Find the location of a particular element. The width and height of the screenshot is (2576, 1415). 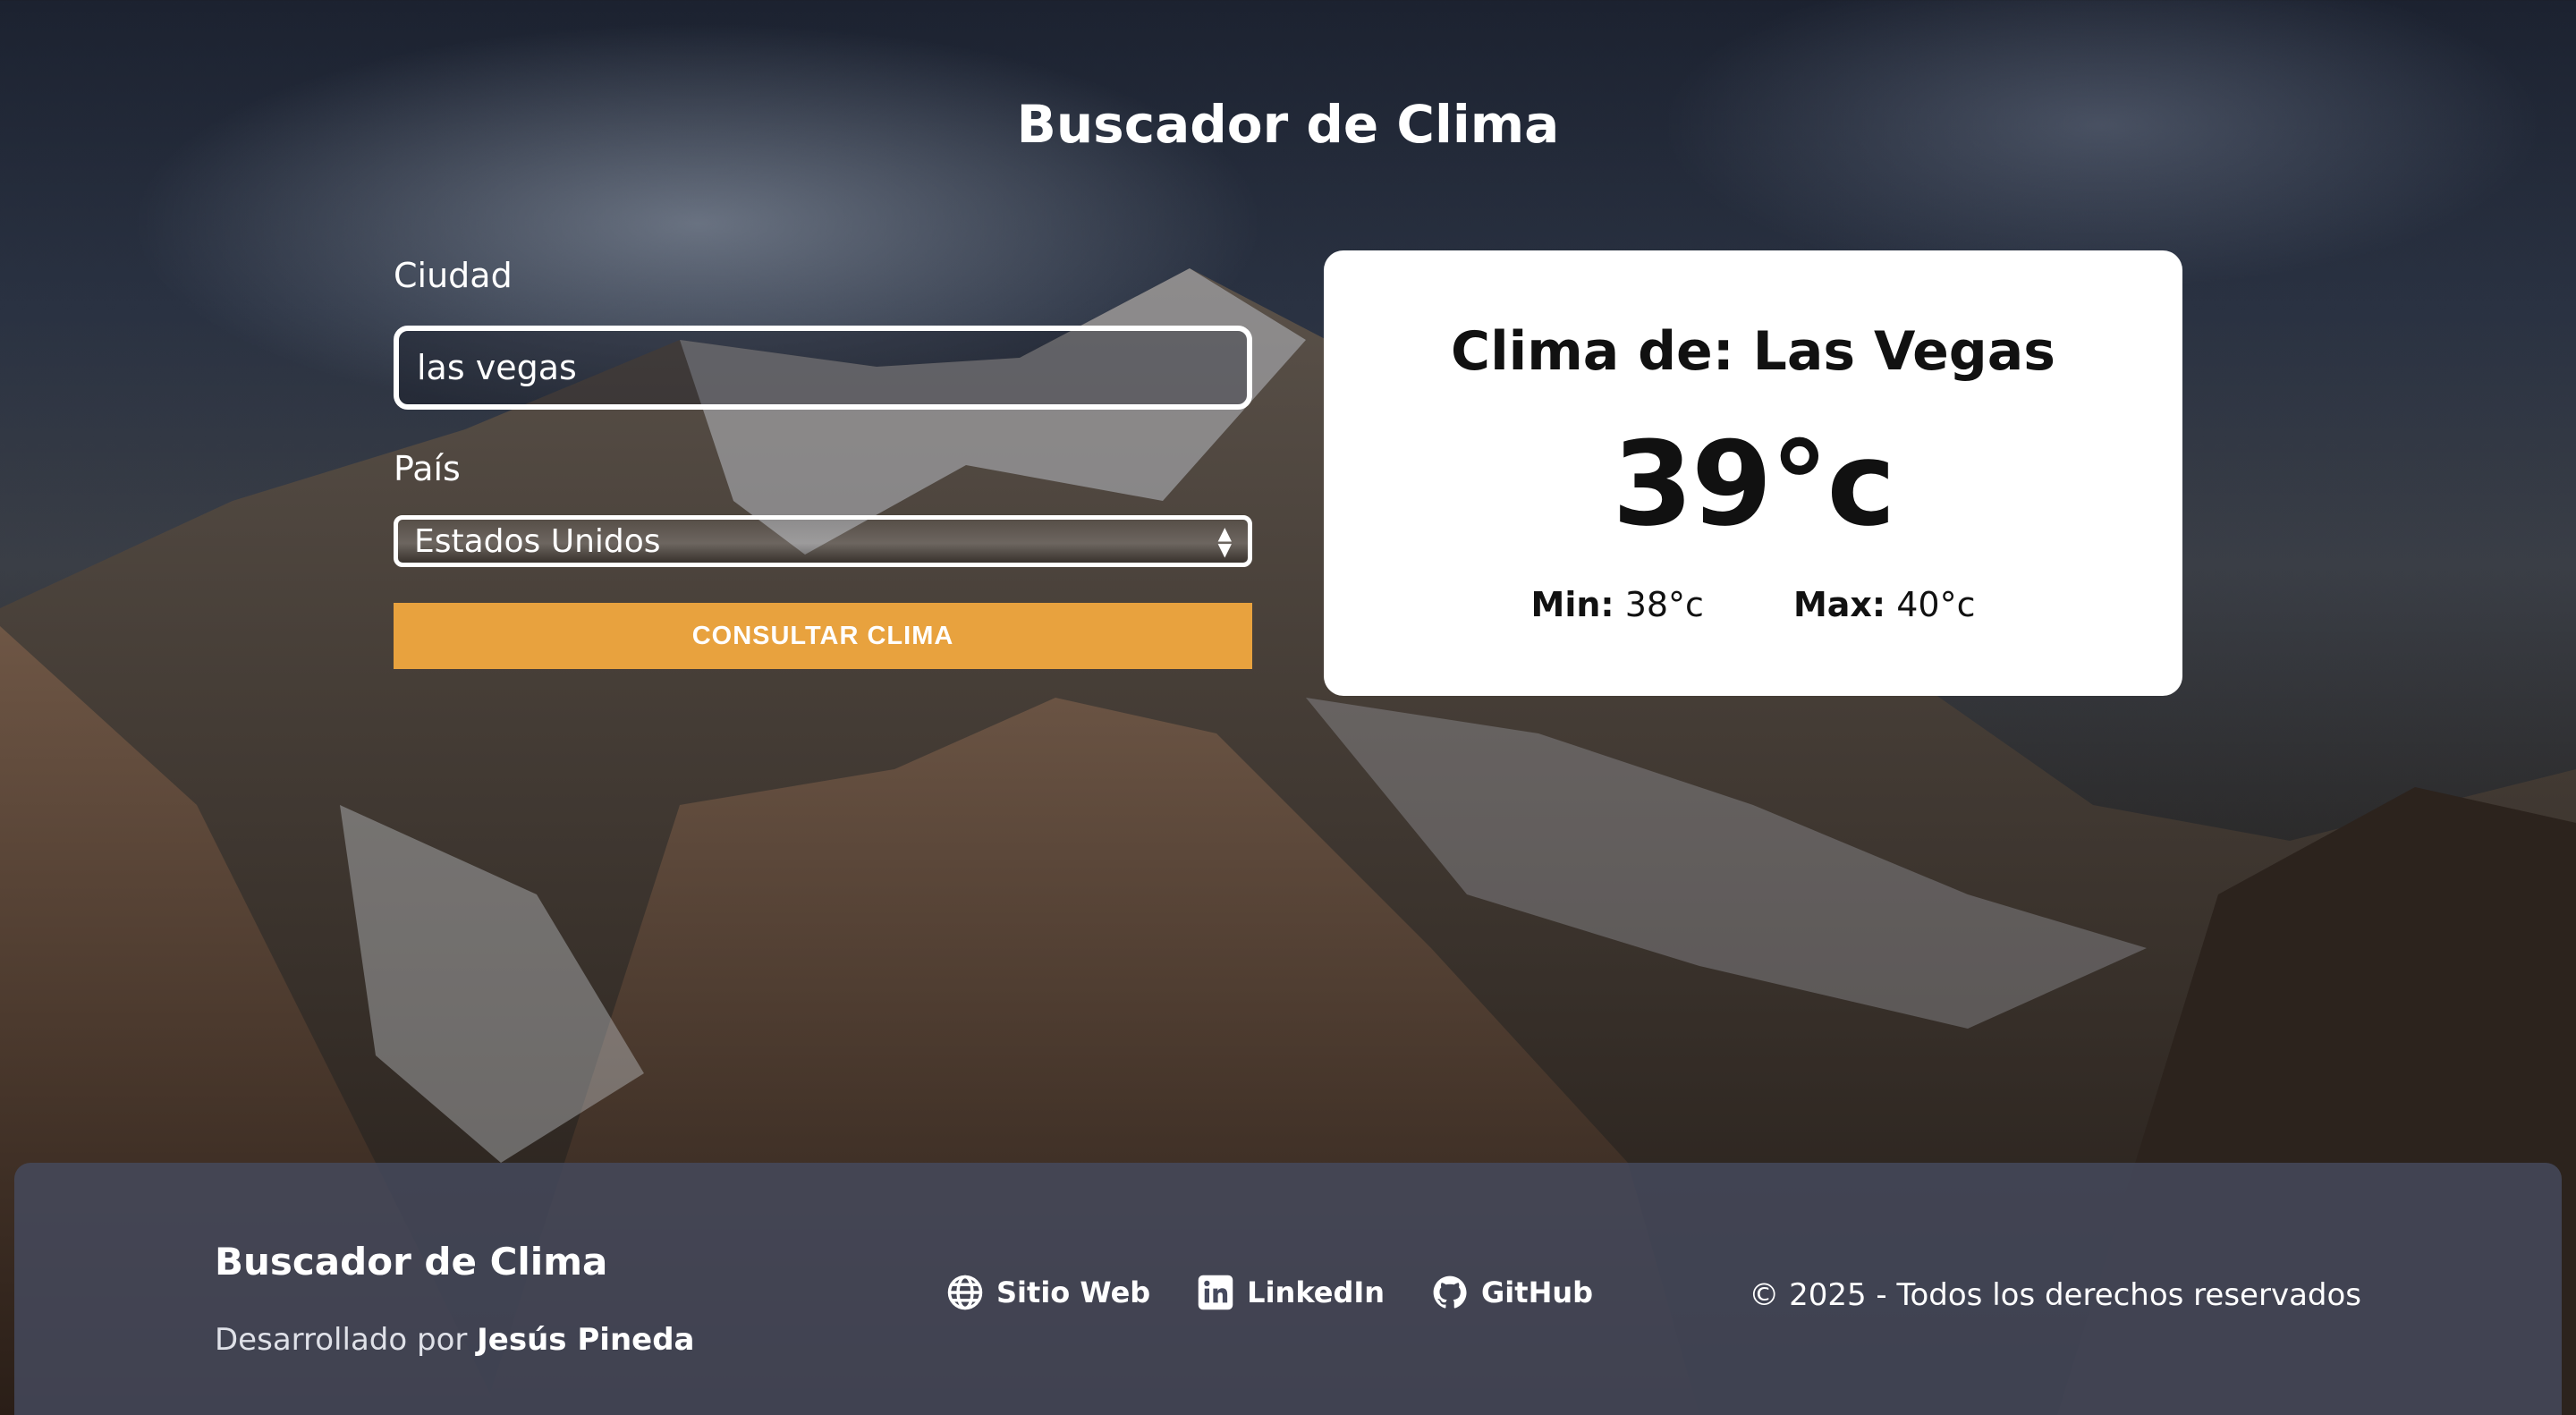

country-select-value: Estados Unidos is located at coordinates (537, 541).